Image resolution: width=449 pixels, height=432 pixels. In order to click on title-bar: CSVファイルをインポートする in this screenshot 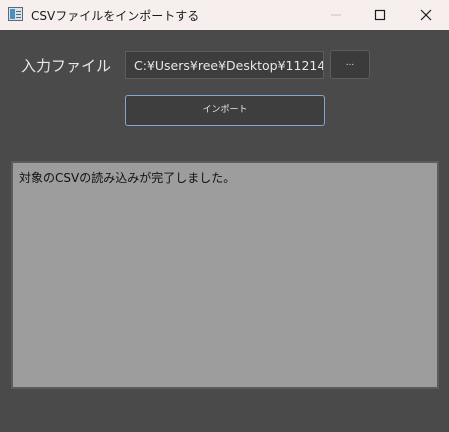, I will do `click(224, 15)`.